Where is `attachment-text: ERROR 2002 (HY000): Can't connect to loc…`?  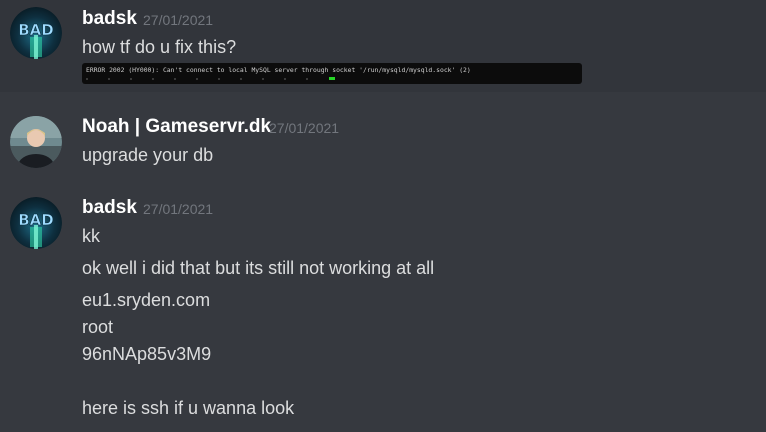 attachment-text: ERROR 2002 (HY000): Can't connect to loc… is located at coordinates (278, 70).